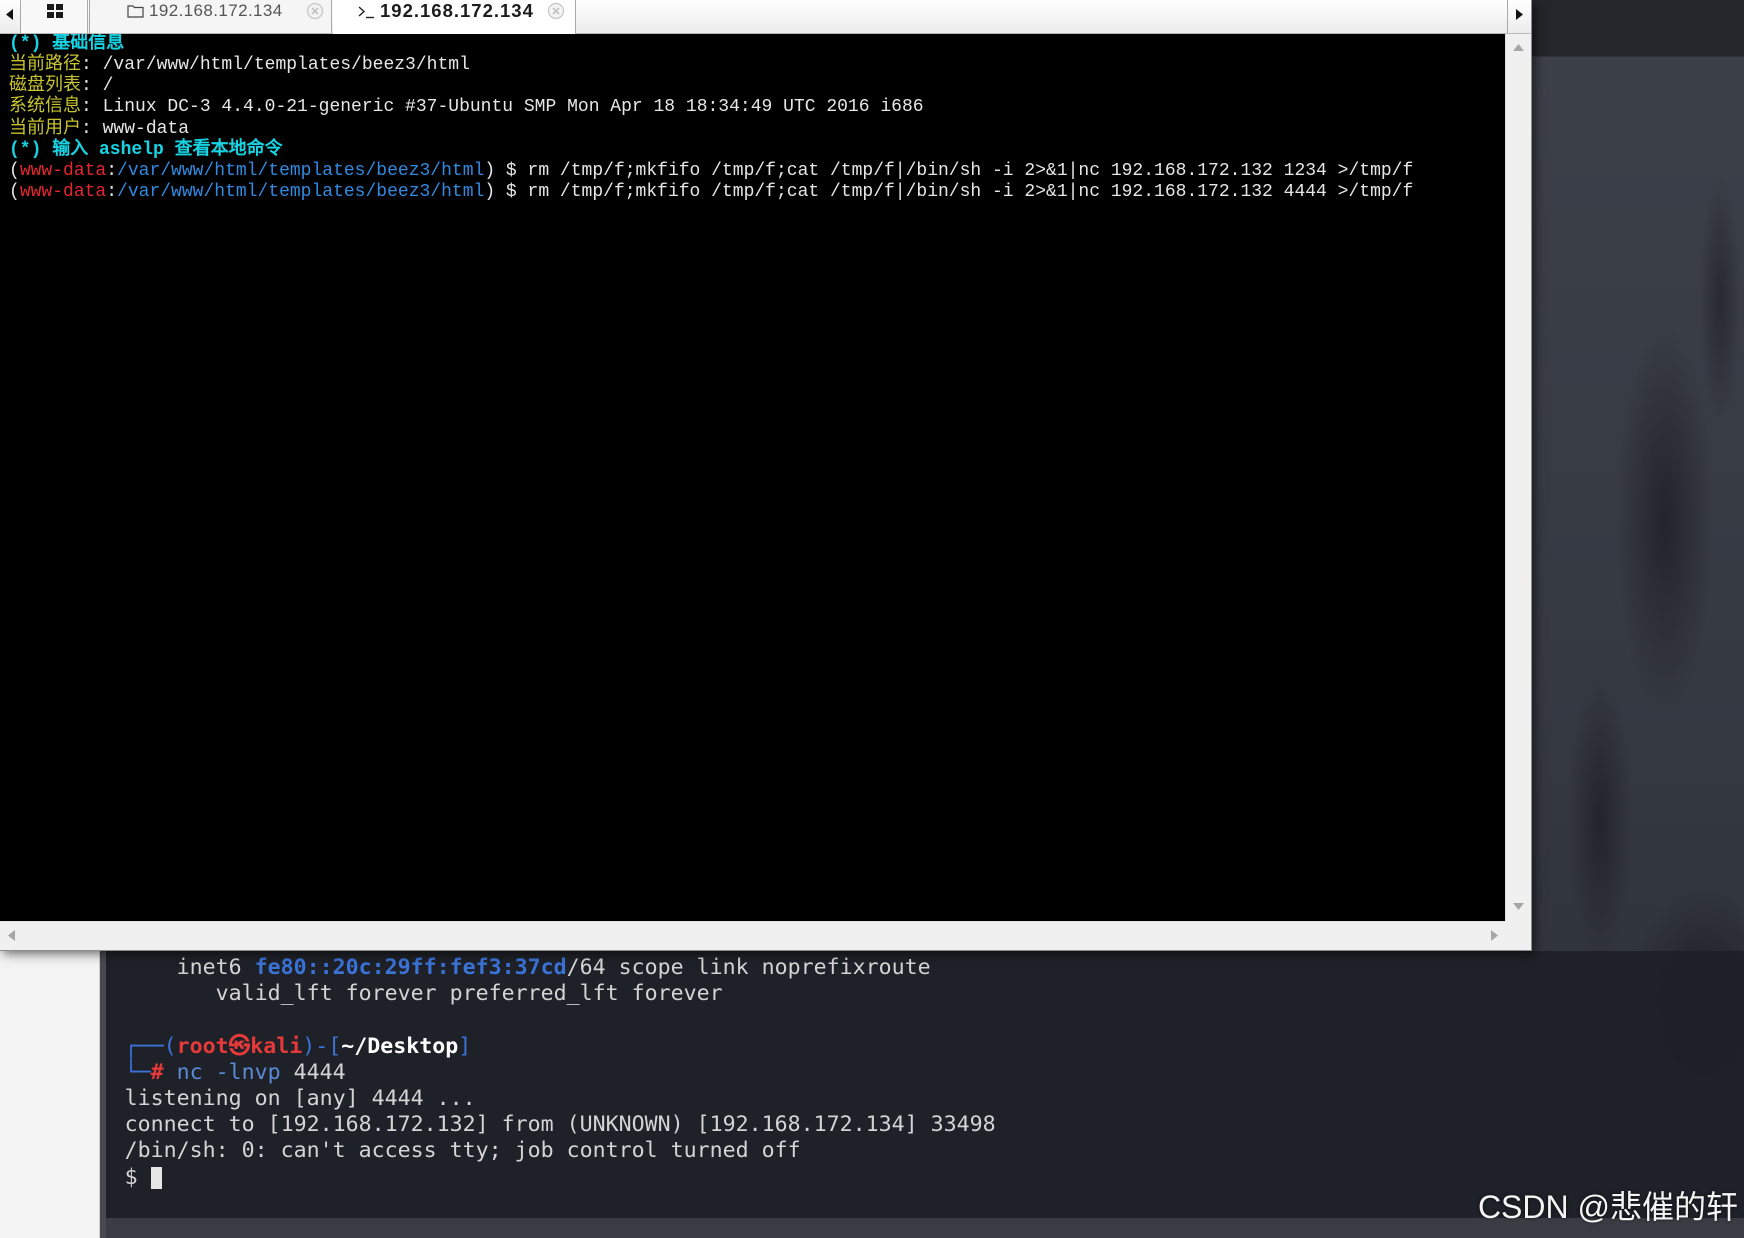 The height and width of the screenshot is (1238, 1744). What do you see at coordinates (45, 65) in the screenshot?
I see `info-label: 当前路径` at bounding box center [45, 65].